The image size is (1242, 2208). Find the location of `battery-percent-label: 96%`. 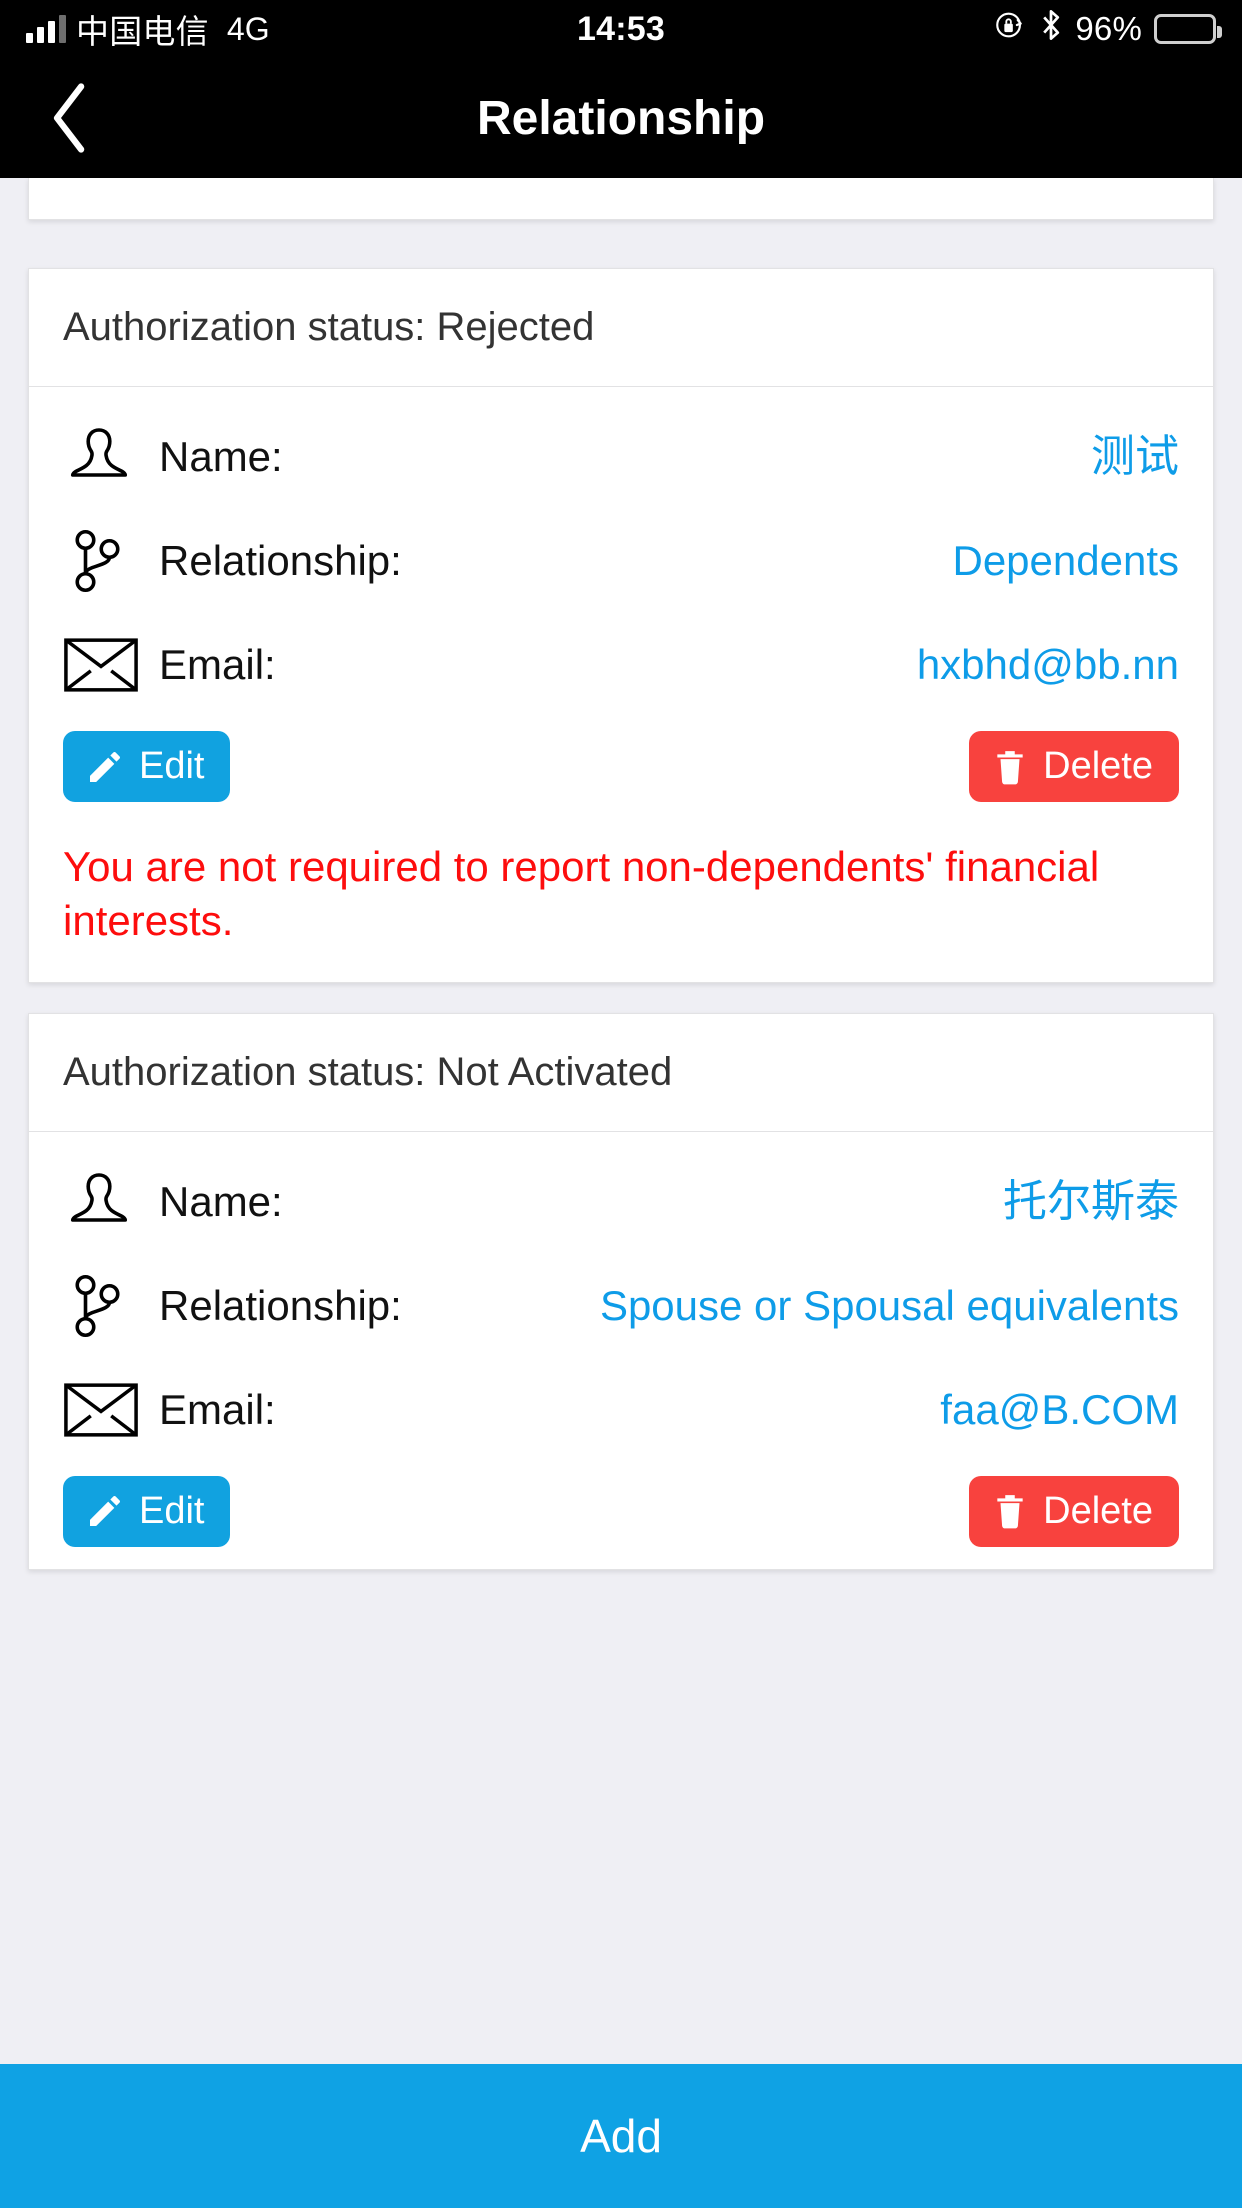

battery-percent-label: 96% is located at coordinates (1108, 28).